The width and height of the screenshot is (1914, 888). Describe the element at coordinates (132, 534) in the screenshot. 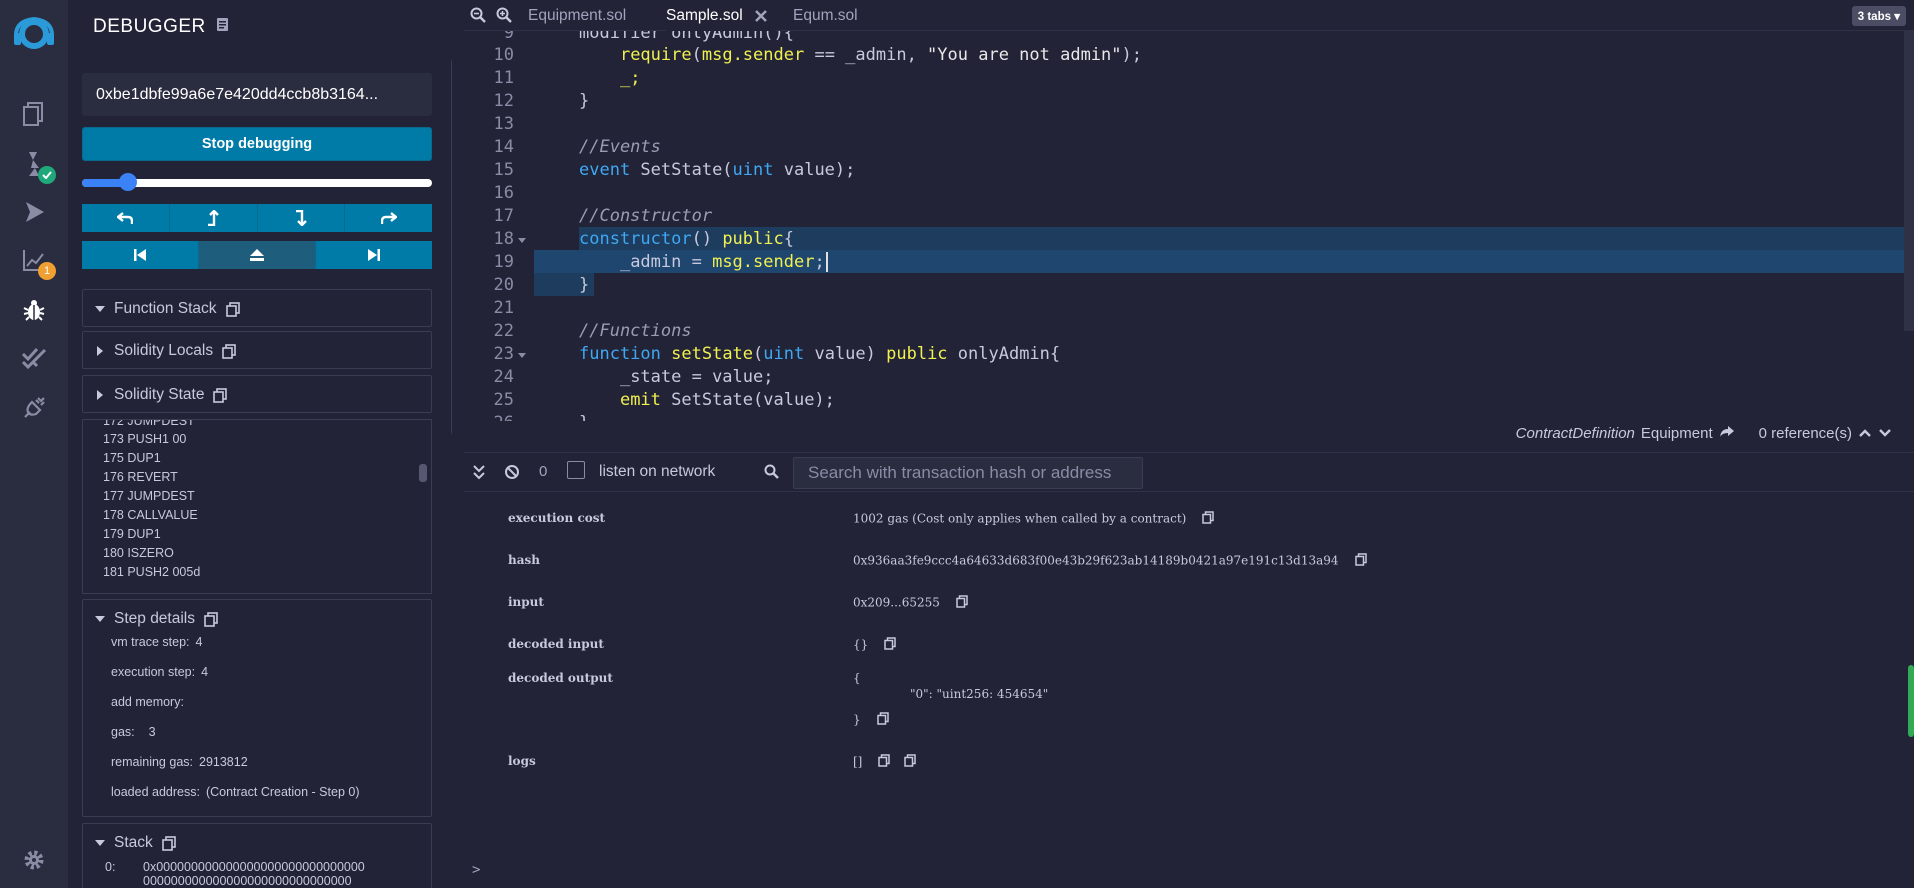

I see `opcode-item: 179 DUP1` at that location.